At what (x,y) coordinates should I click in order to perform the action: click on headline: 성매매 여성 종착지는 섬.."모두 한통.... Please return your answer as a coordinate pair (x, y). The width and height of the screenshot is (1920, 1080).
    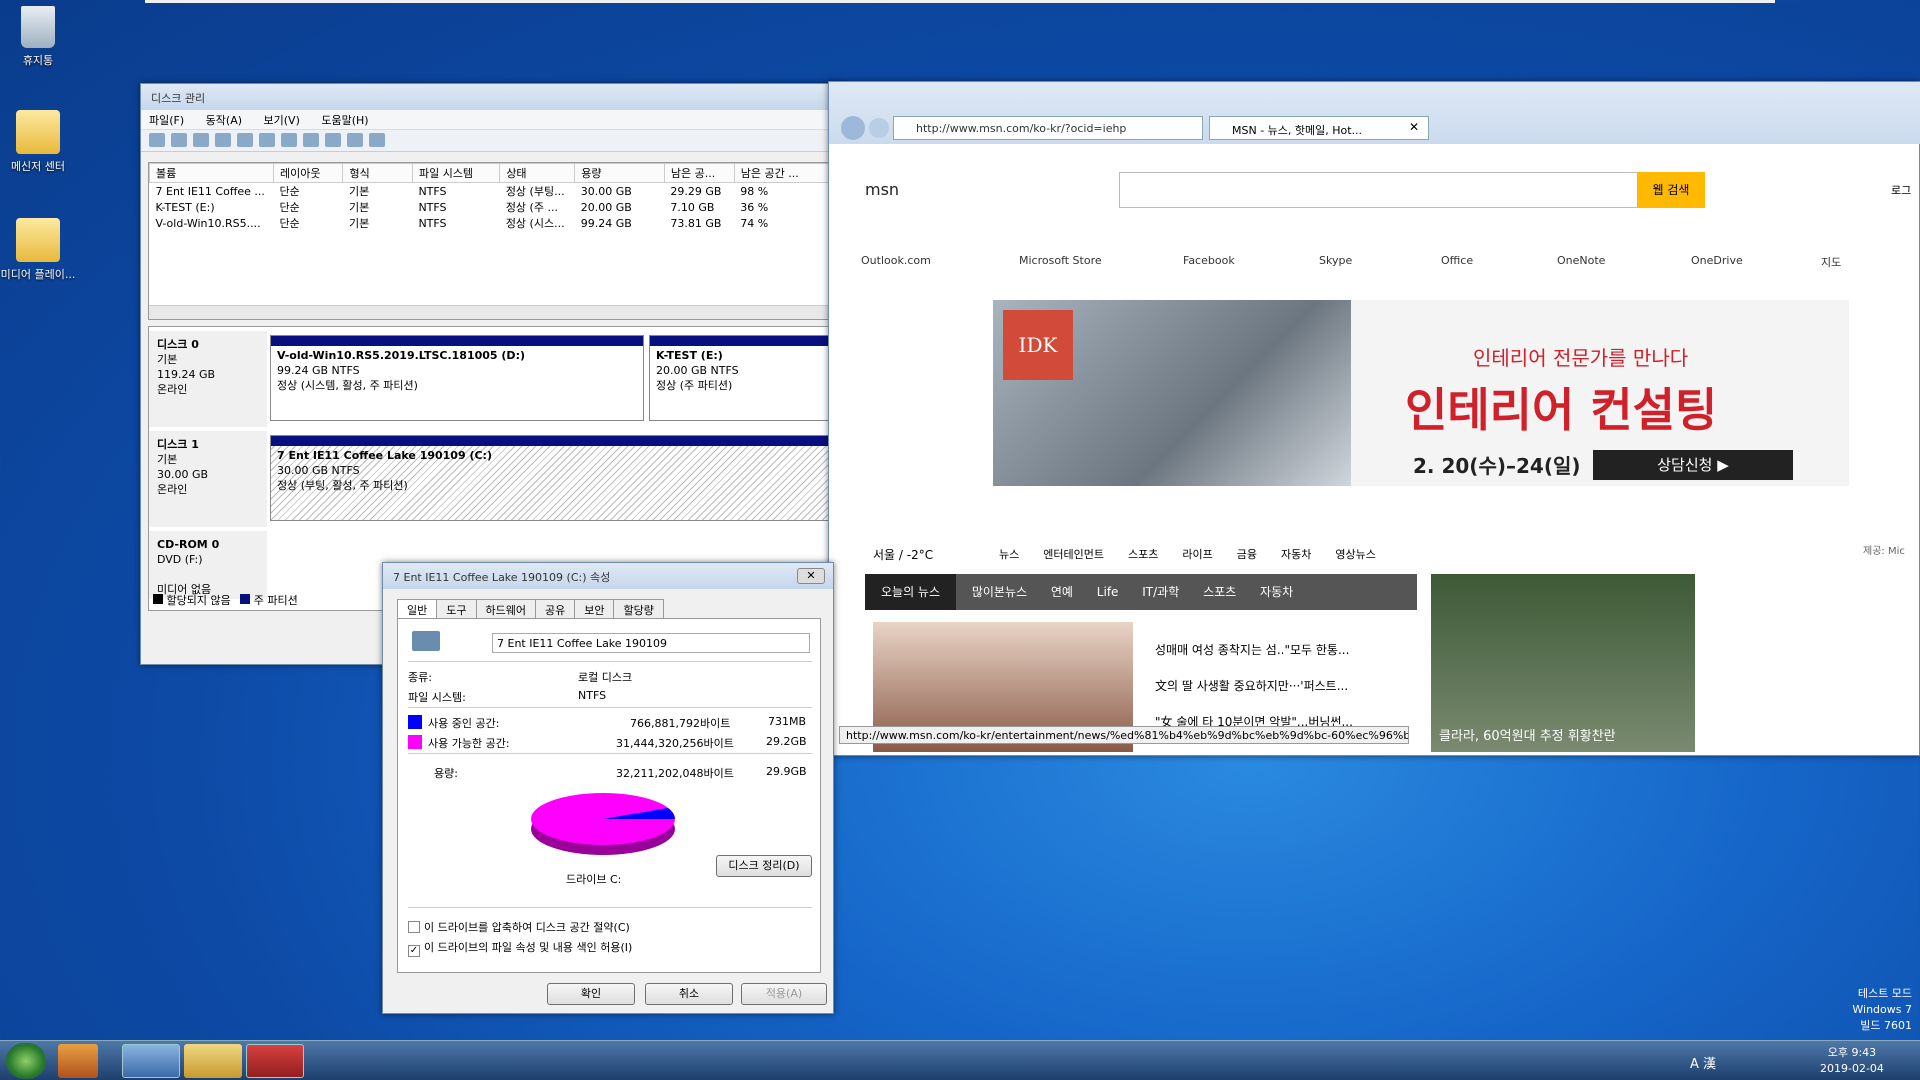
    Looking at the image, I should click on (1254, 650).